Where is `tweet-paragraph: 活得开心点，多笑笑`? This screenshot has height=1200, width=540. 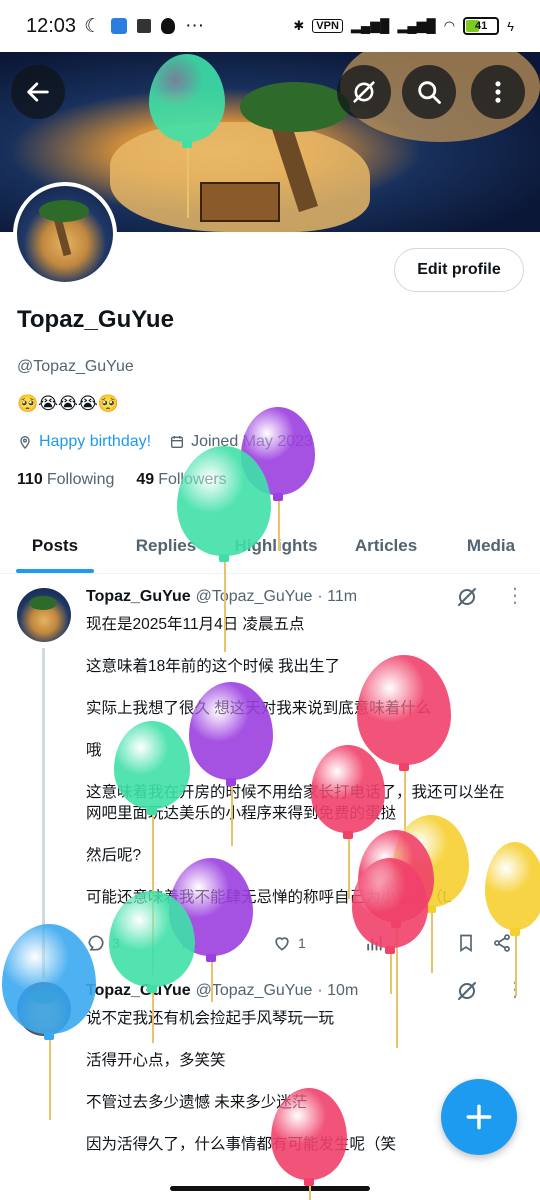 tweet-paragraph: 活得开心点，多笑笑 is located at coordinates (156, 1060).